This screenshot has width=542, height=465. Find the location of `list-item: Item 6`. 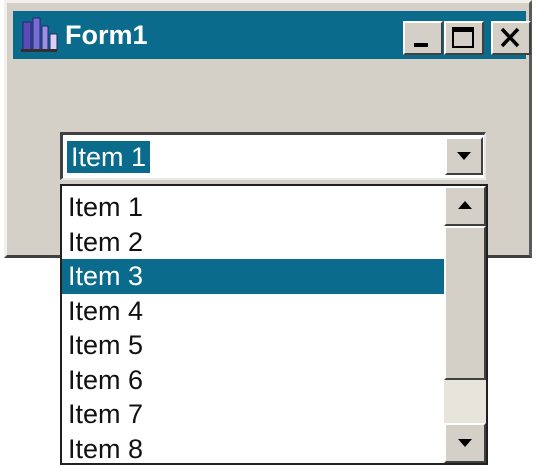

list-item: Item 6 is located at coordinates (253, 380).